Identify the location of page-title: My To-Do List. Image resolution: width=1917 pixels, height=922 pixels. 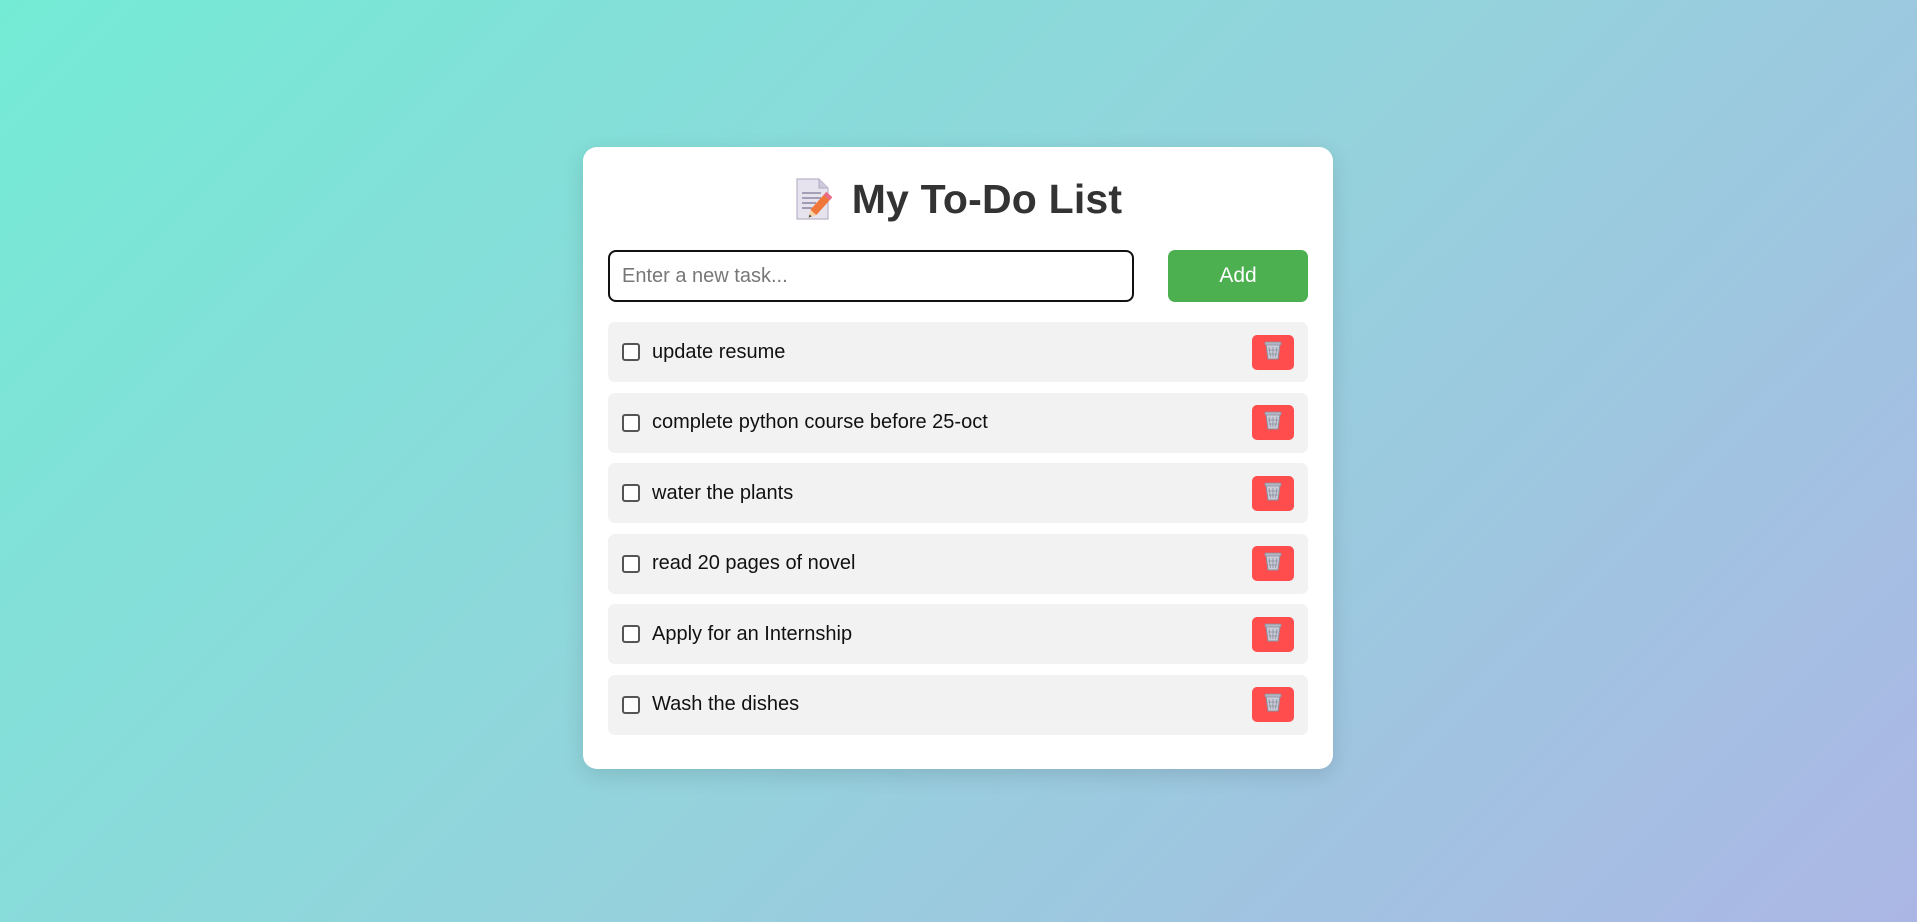
(987, 198).